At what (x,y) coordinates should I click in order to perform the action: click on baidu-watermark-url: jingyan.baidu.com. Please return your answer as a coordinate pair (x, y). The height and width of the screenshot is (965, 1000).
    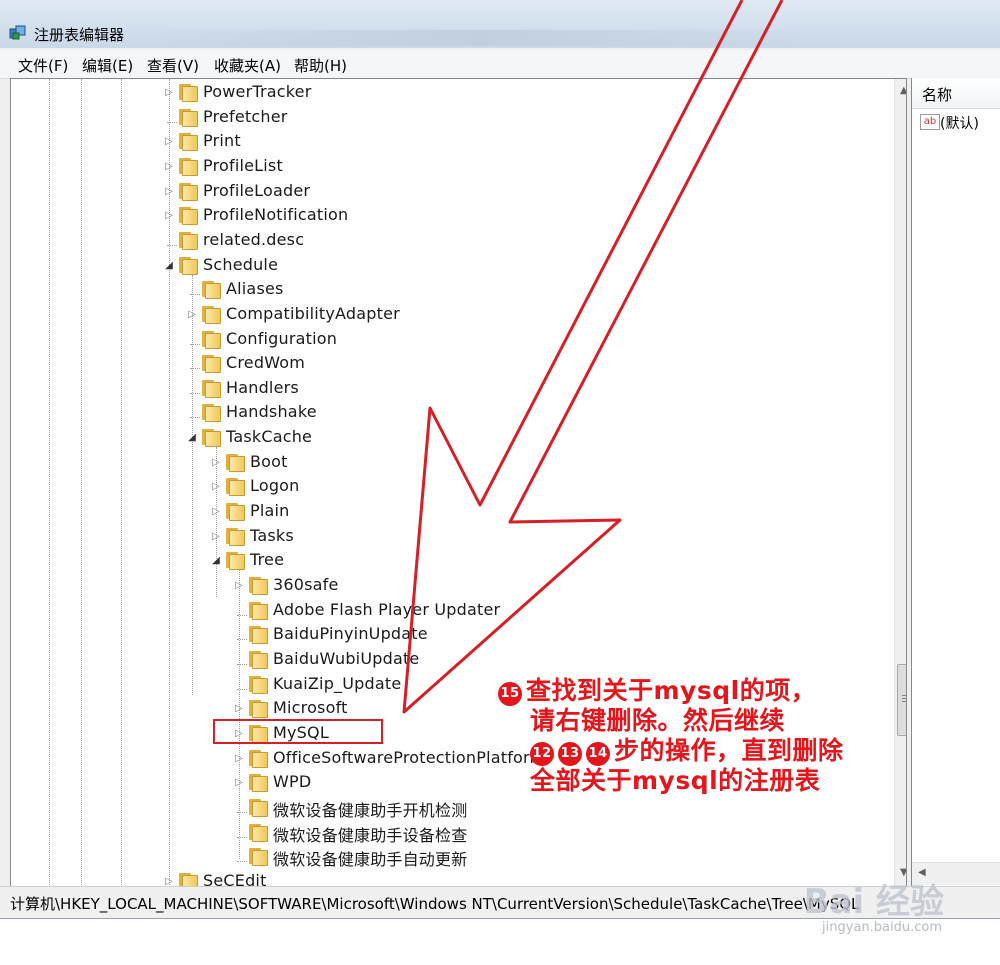
    Looking at the image, I should click on (882, 927).